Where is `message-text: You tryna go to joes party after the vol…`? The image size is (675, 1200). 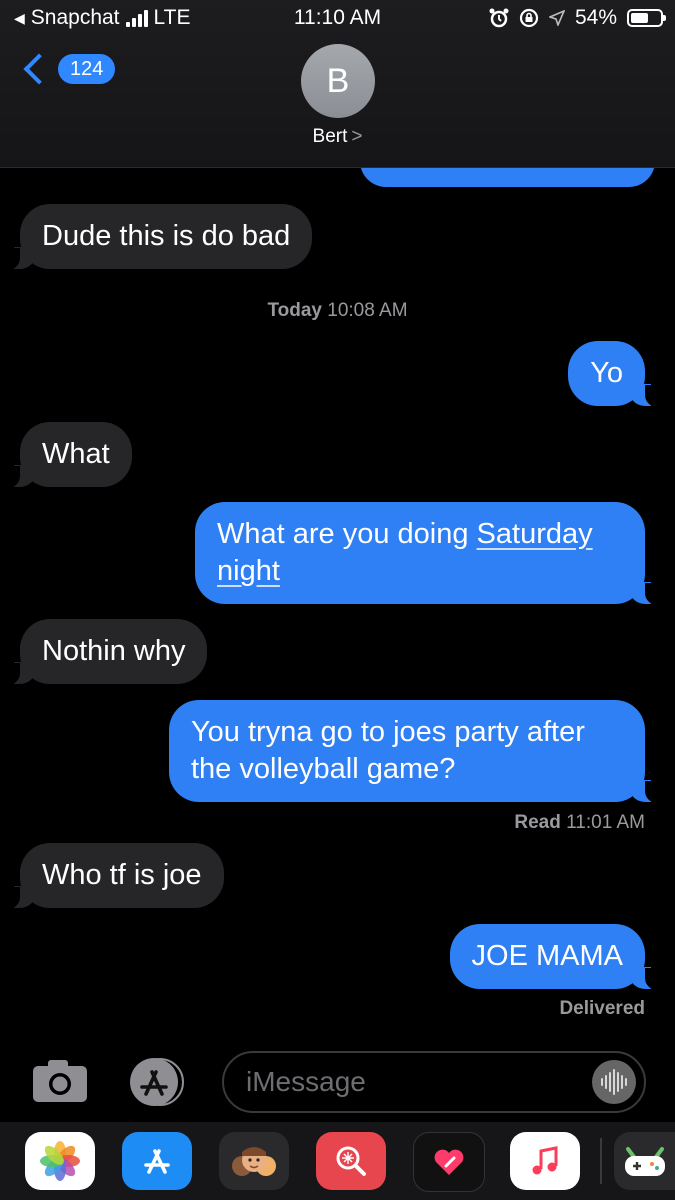
message-text: You tryna go to joes party after the vol… is located at coordinates (388, 750).